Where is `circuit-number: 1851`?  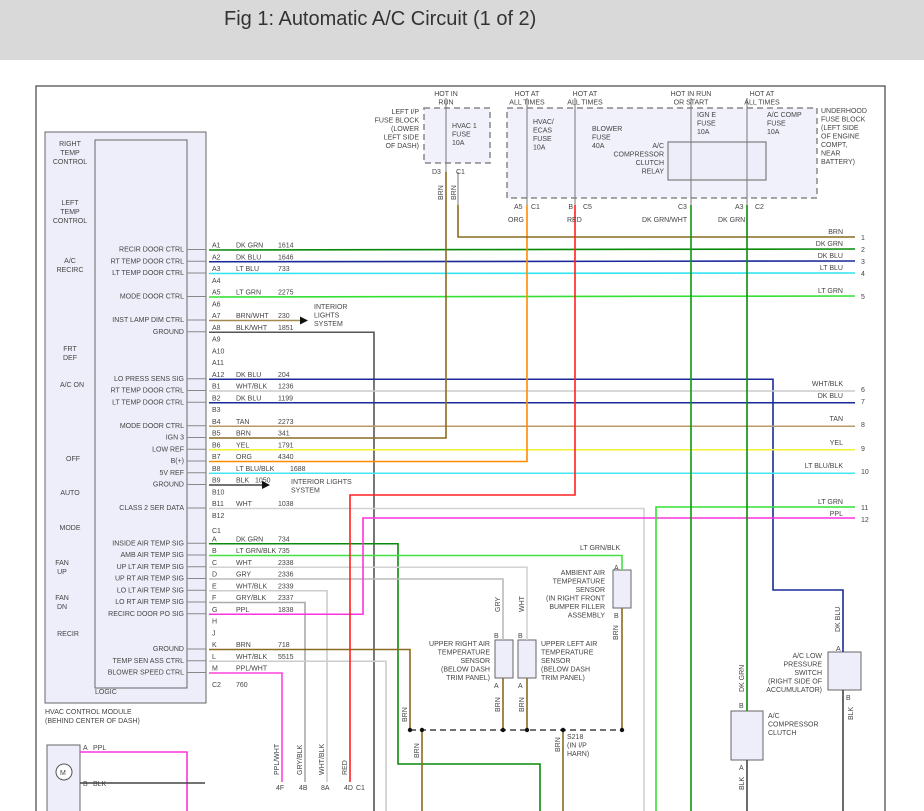 circuit-number: 1851 is located at coordinates (286, 328).